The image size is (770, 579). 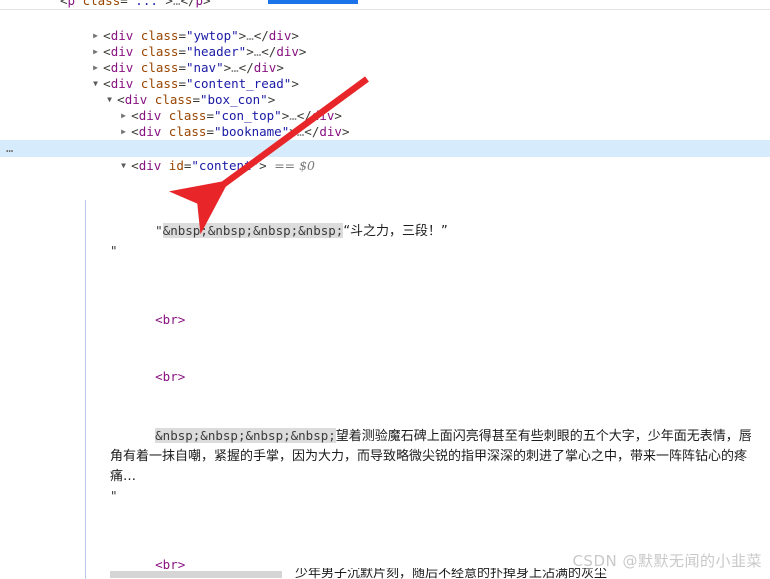 What do you see at coordinates (667, 561) in the screenshot?
I see `csdn-watermark: CSDN @默默无闻的小韭菜` at bounding box center [667, 561].